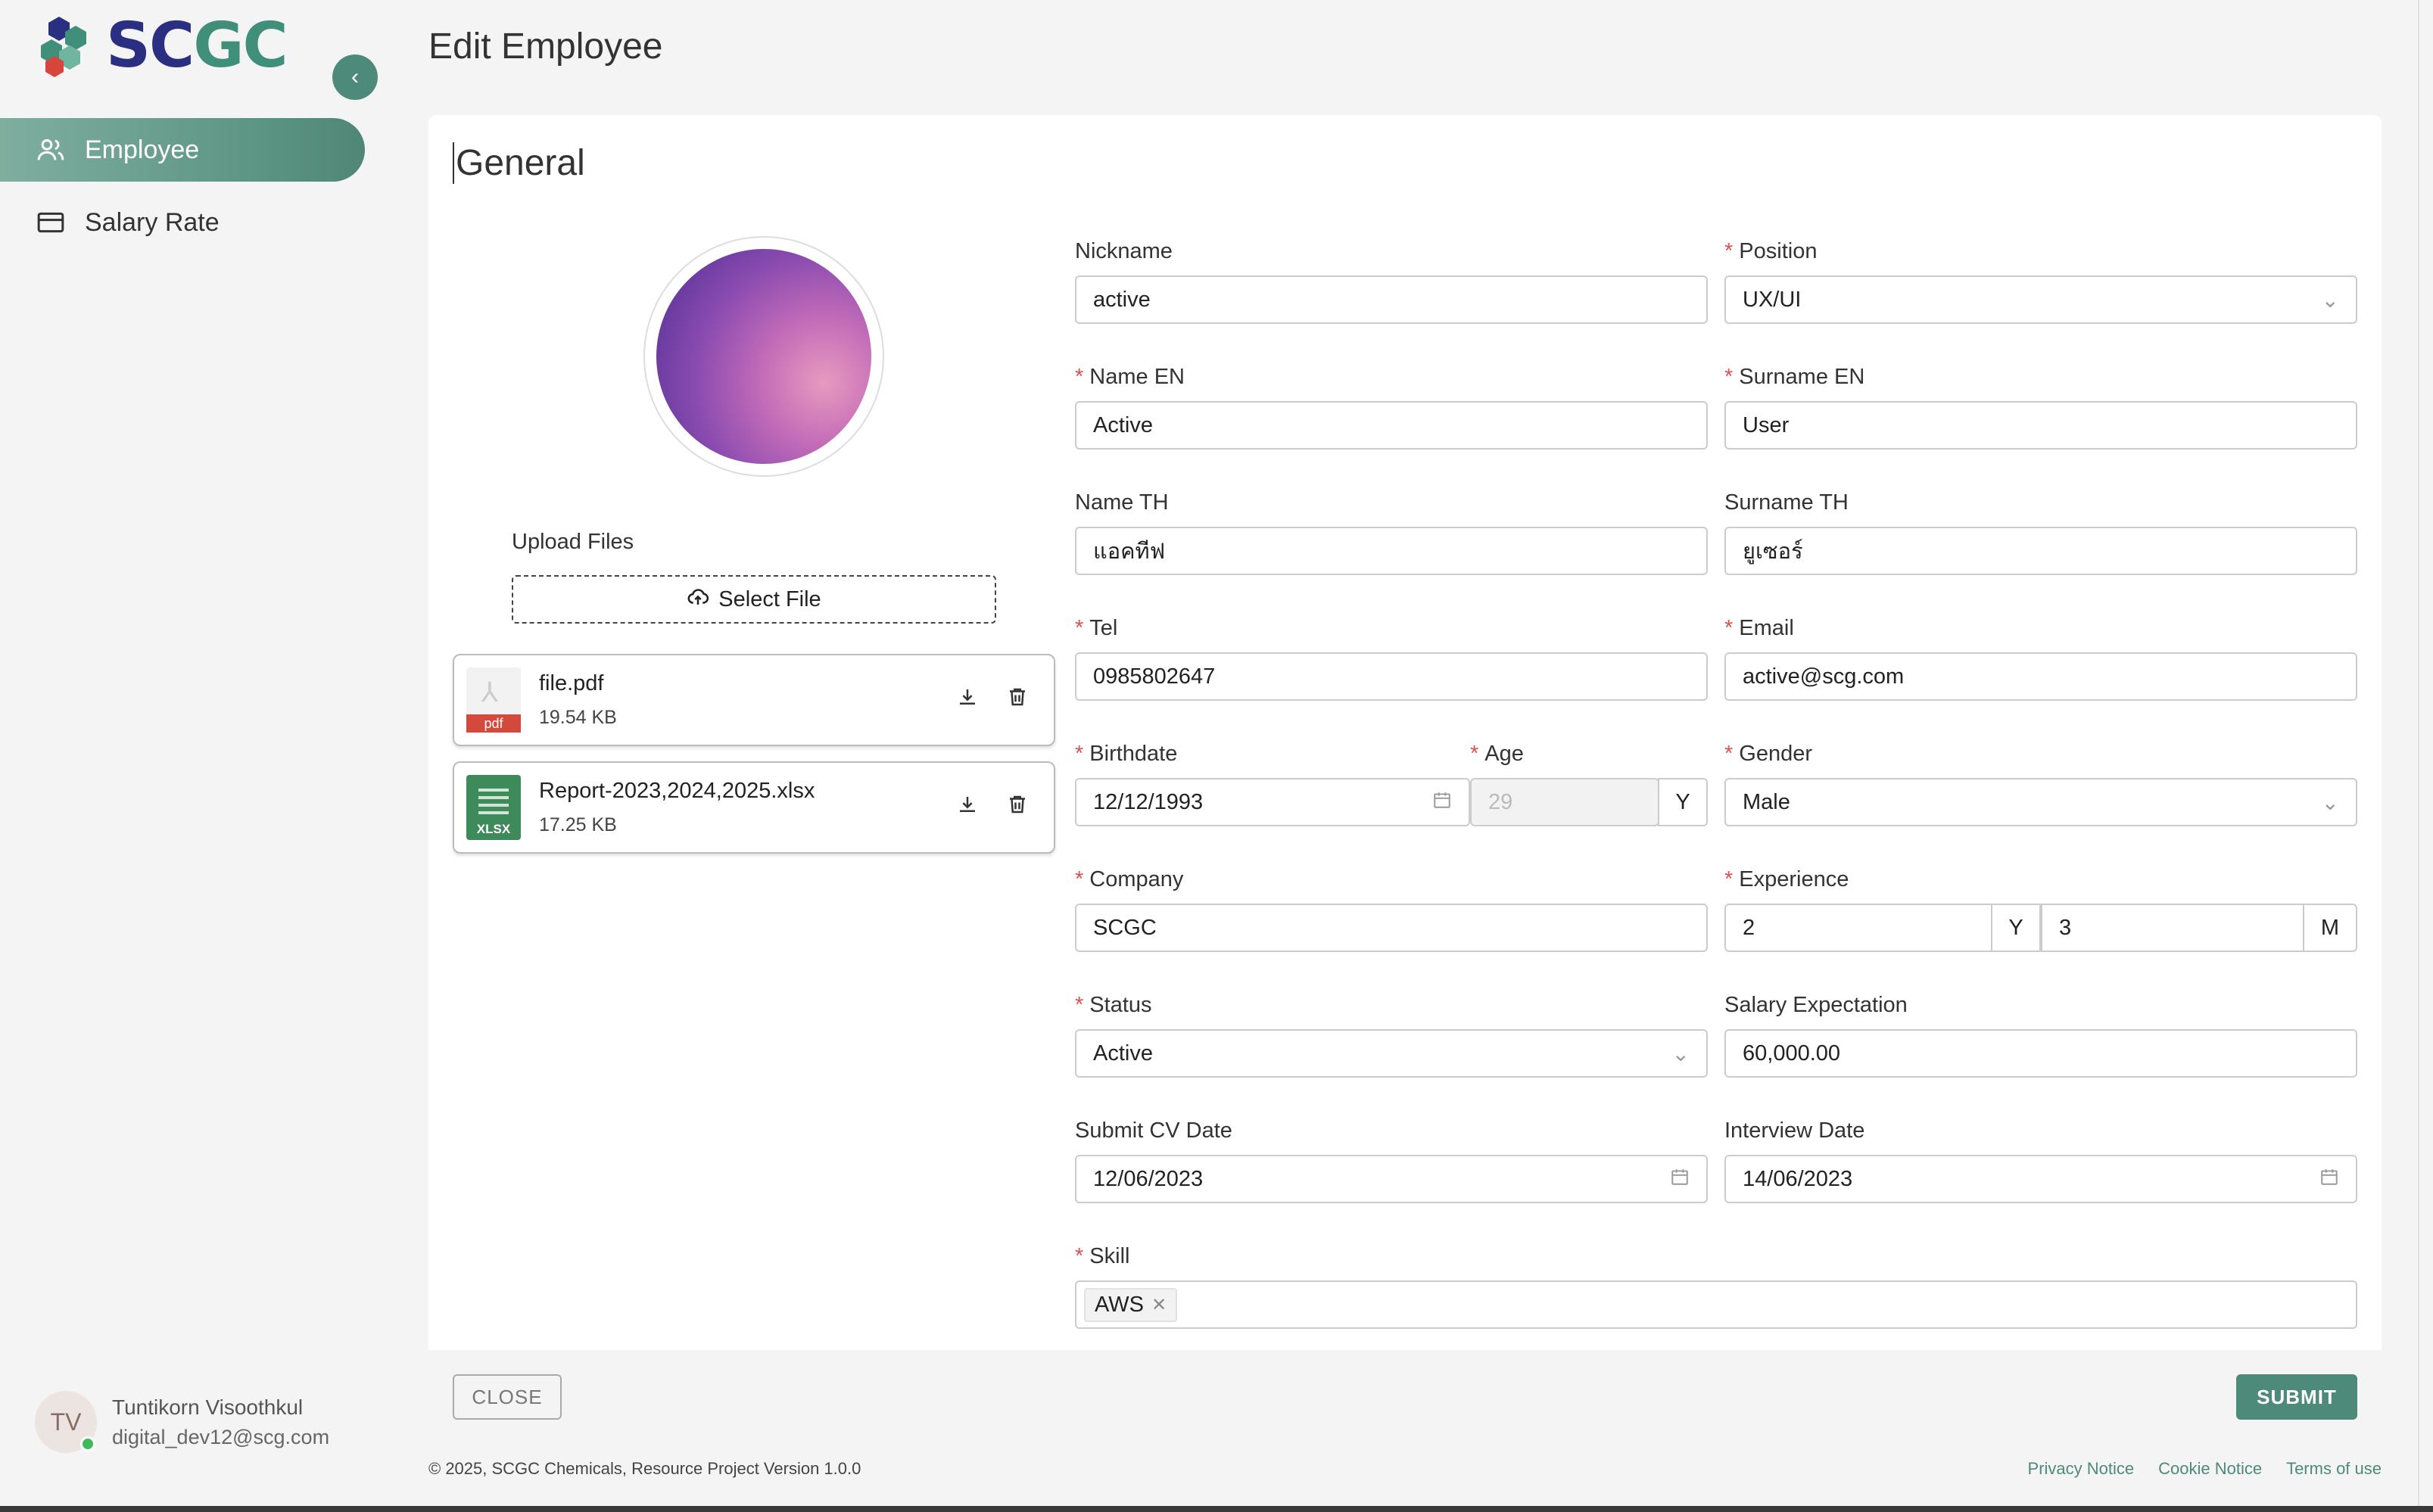 The height and width of the screenshot is (1512, 2433). I want to click on close-button: CLOSE, so click(508, 1397).